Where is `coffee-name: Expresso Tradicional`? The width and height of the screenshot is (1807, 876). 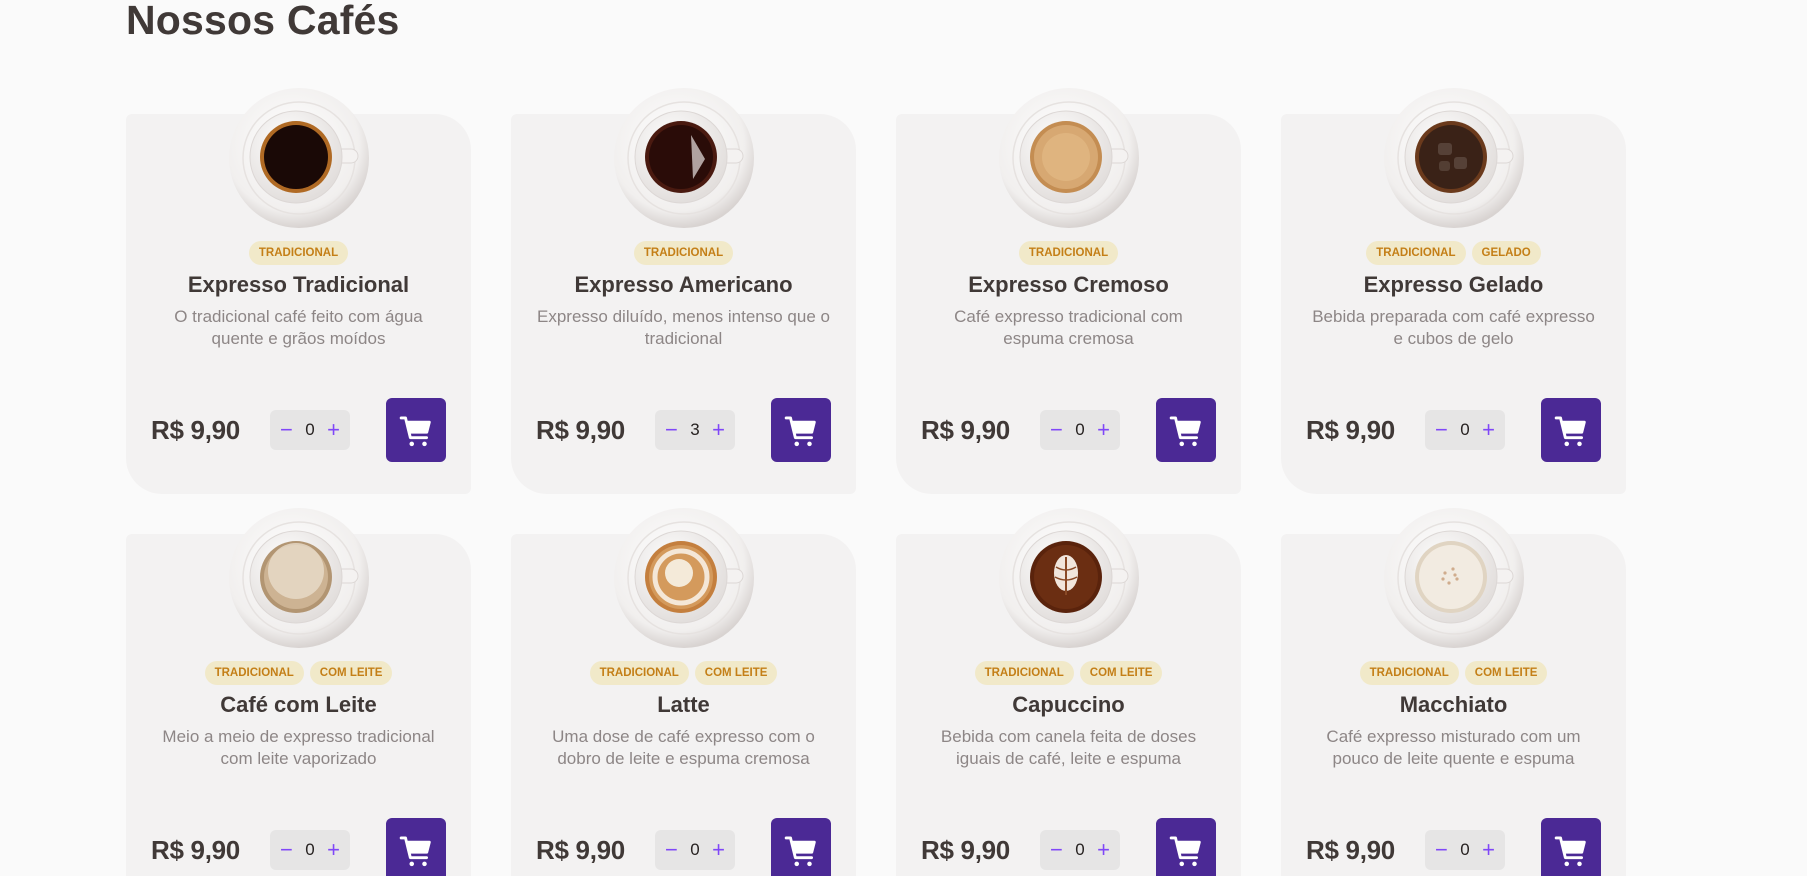
coffee-name: Expresso Tradicional is located at coordinates (298, 284).